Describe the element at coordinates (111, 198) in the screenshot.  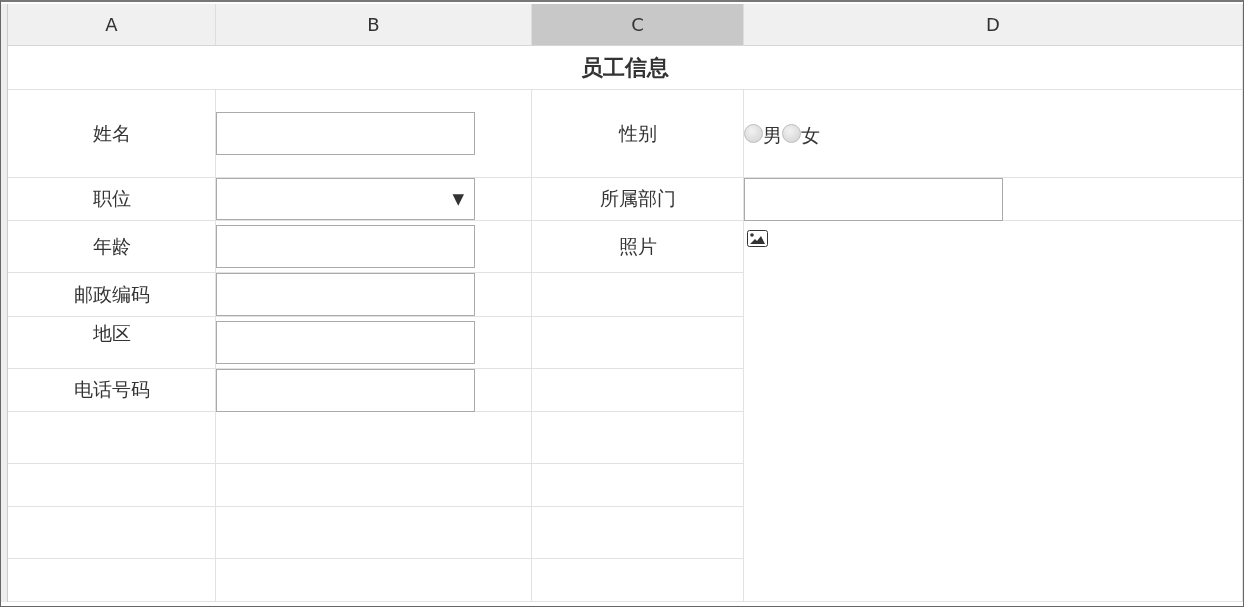
I see `field-label: 职位` at that location.